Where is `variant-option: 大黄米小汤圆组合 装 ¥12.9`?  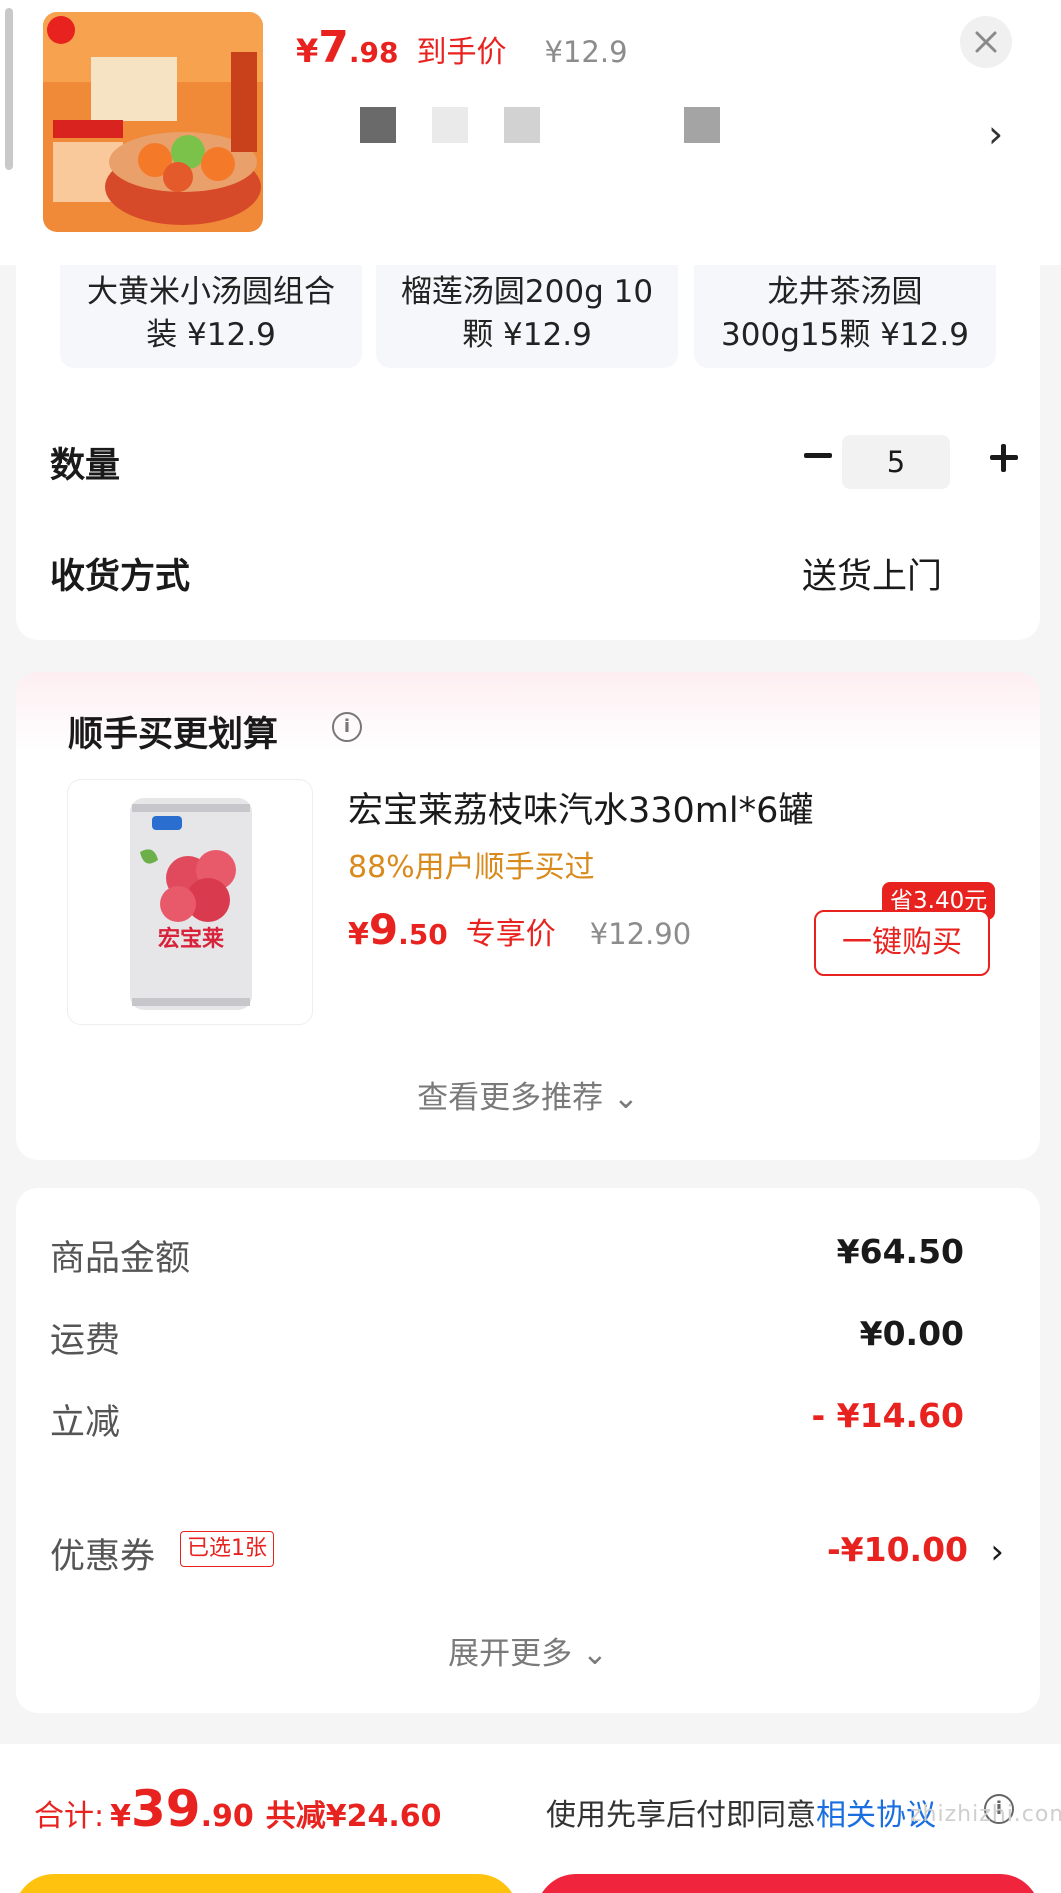 variant-option: 大黄米小汤圆组合 装 ¥12.9 is located at coordinates (211, 316).